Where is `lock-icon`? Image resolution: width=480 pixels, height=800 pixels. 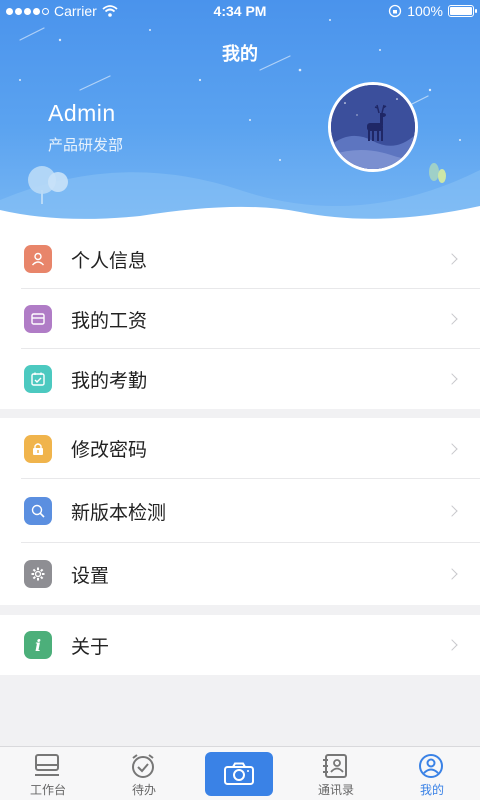
lock-icon is located at coordinates (38, 448).